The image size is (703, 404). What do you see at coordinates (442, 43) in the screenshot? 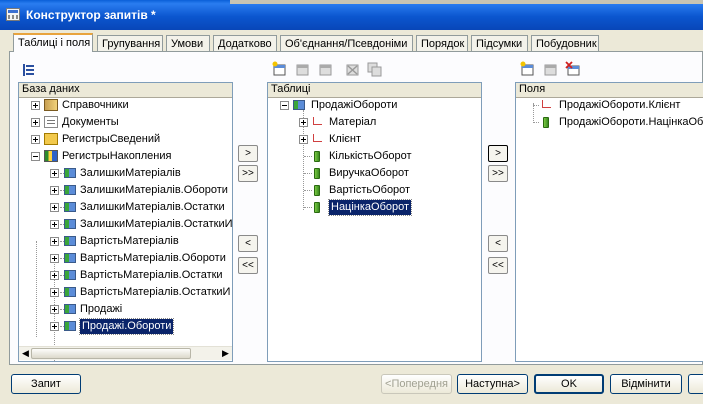
I see `tab-5: Порядок` at bounding box center [442, 43].